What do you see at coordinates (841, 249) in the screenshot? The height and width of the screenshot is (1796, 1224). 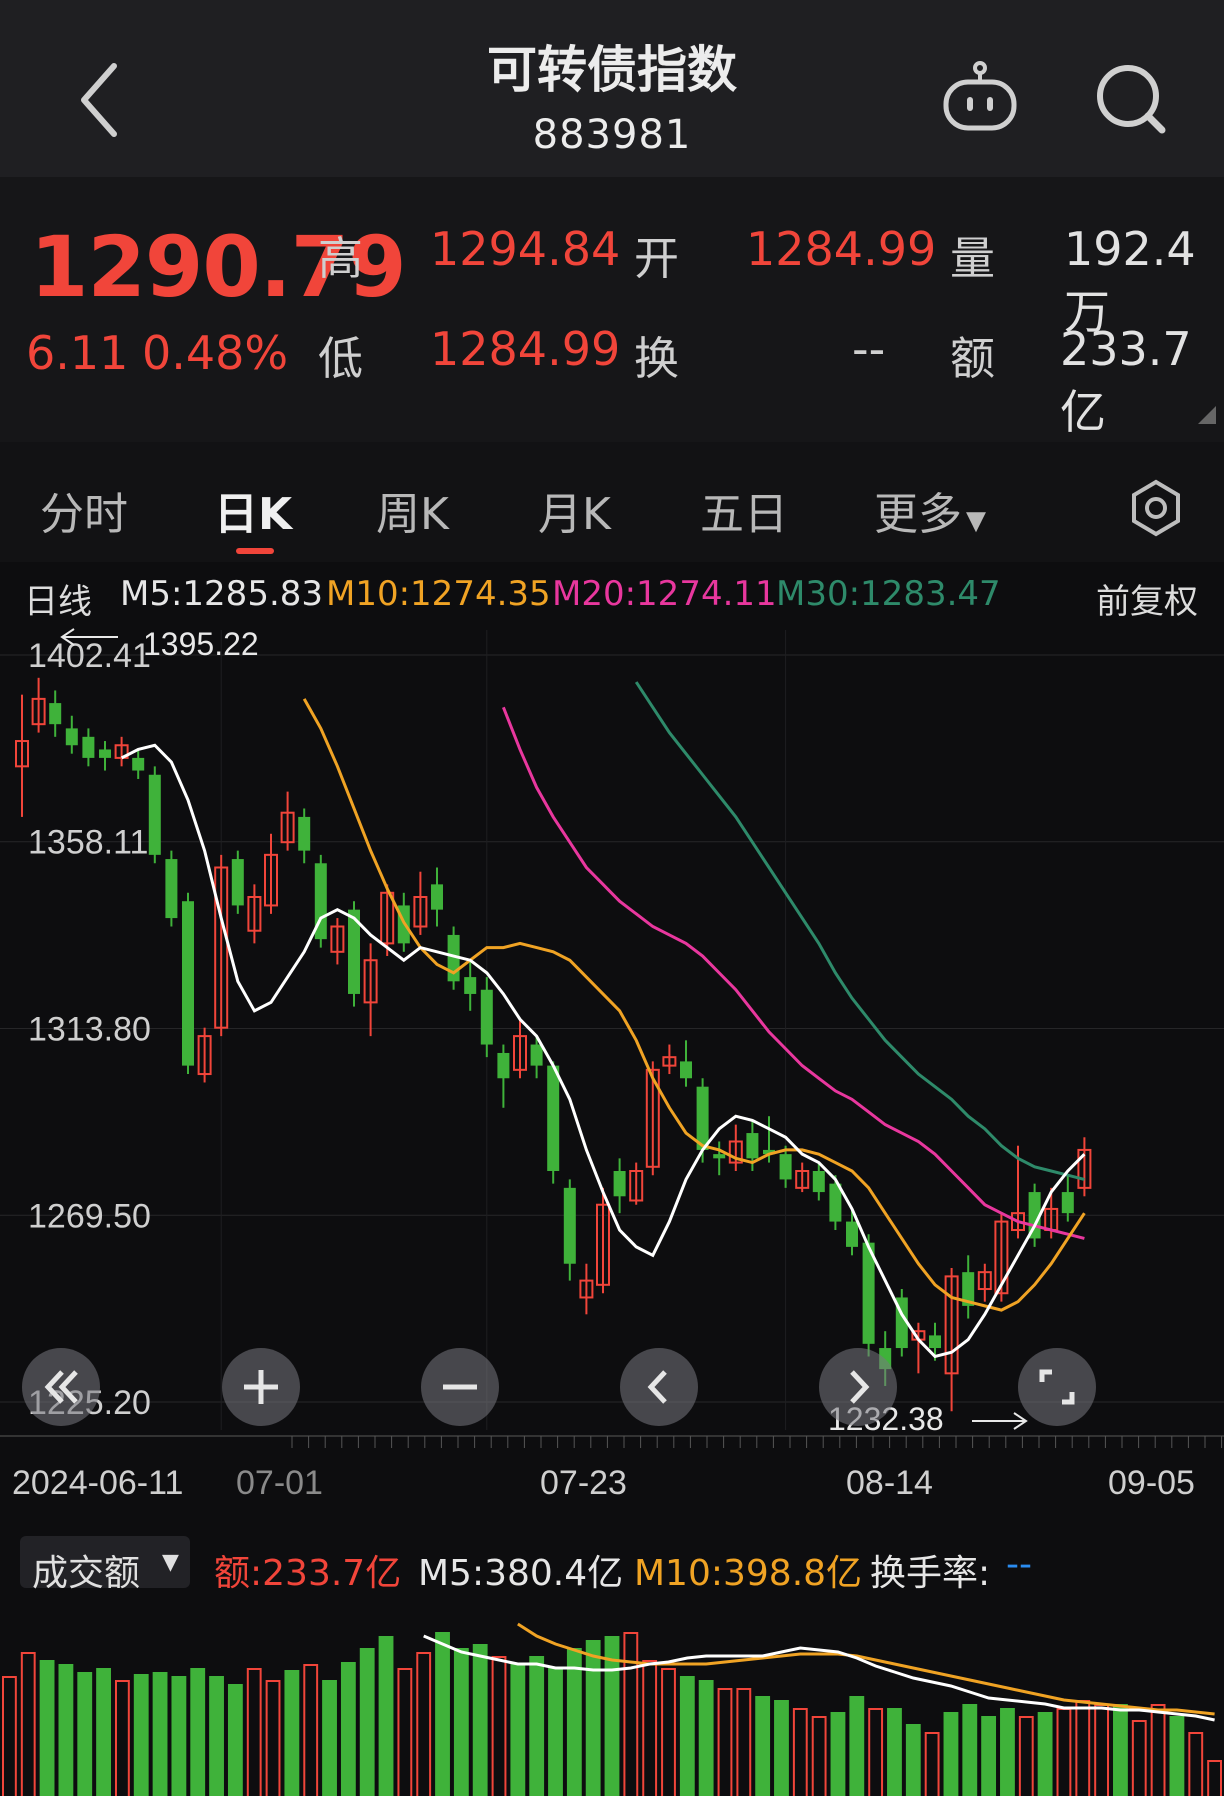 I see `open-value: 1284.99` at bounding box center [841, 249].